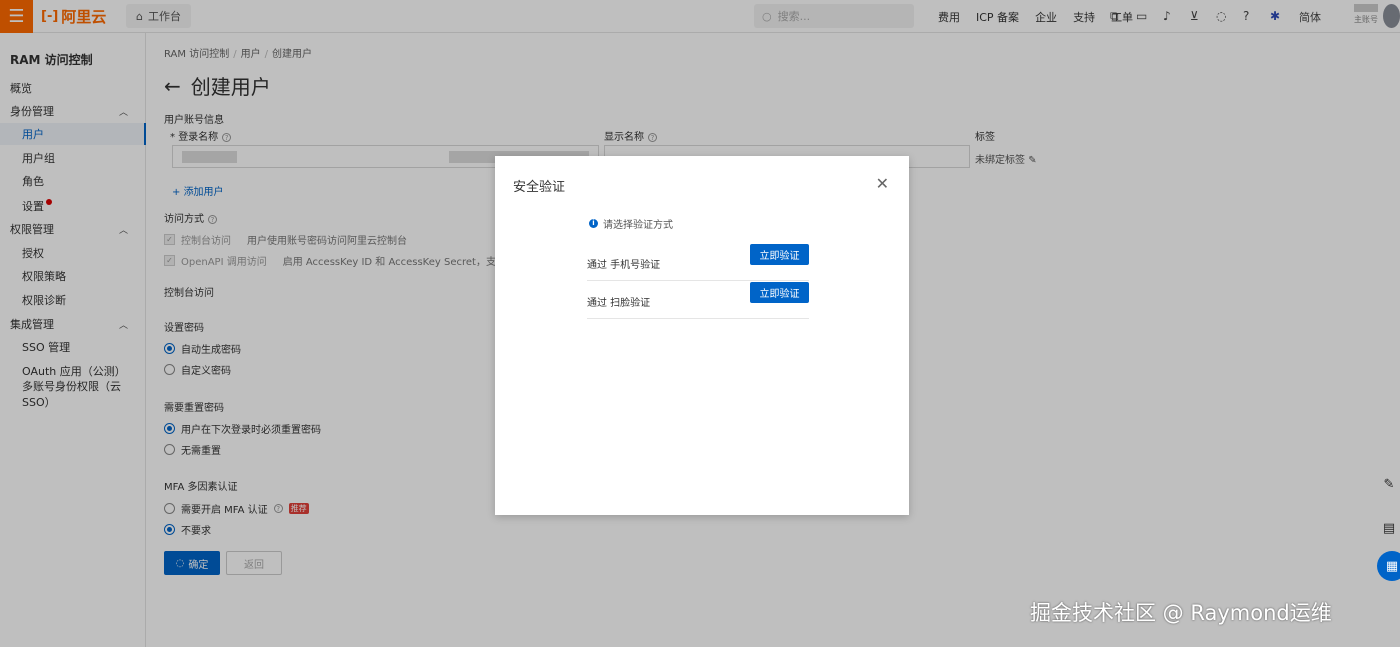 This screenshot has width=1400, height=647. I want to click on watermark: 掘金技术社区 @ Raymond运维, so click(1181, 613).